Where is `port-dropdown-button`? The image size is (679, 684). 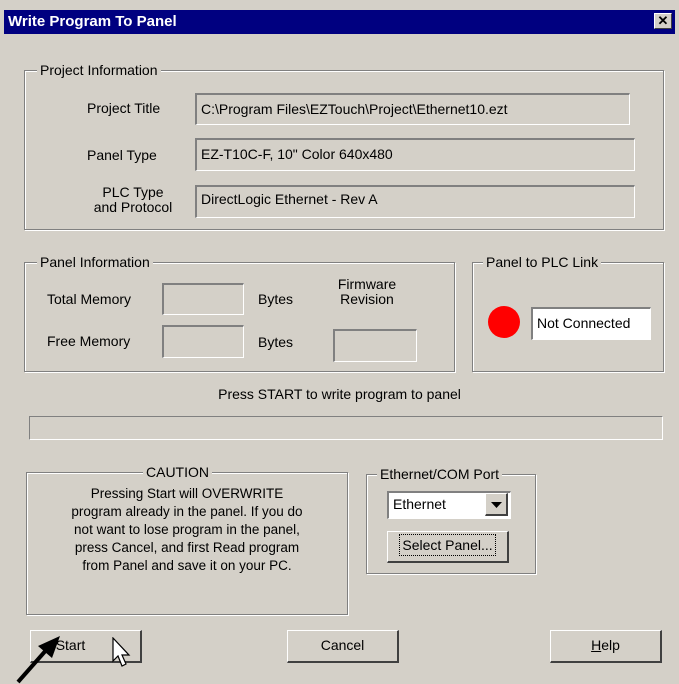 port-dropdown-button is located at coordinates (496, 504).